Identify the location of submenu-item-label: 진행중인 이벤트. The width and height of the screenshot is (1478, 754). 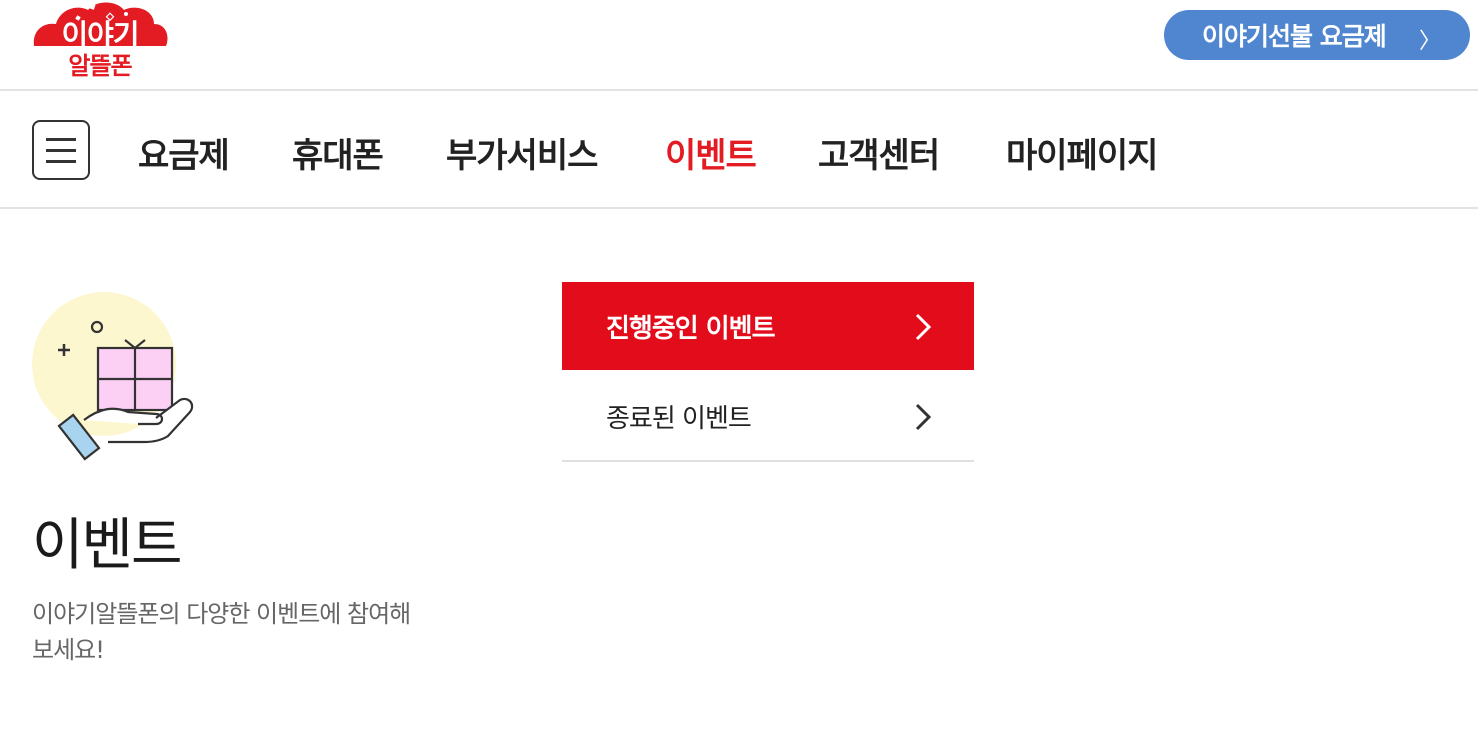
(690, 328).